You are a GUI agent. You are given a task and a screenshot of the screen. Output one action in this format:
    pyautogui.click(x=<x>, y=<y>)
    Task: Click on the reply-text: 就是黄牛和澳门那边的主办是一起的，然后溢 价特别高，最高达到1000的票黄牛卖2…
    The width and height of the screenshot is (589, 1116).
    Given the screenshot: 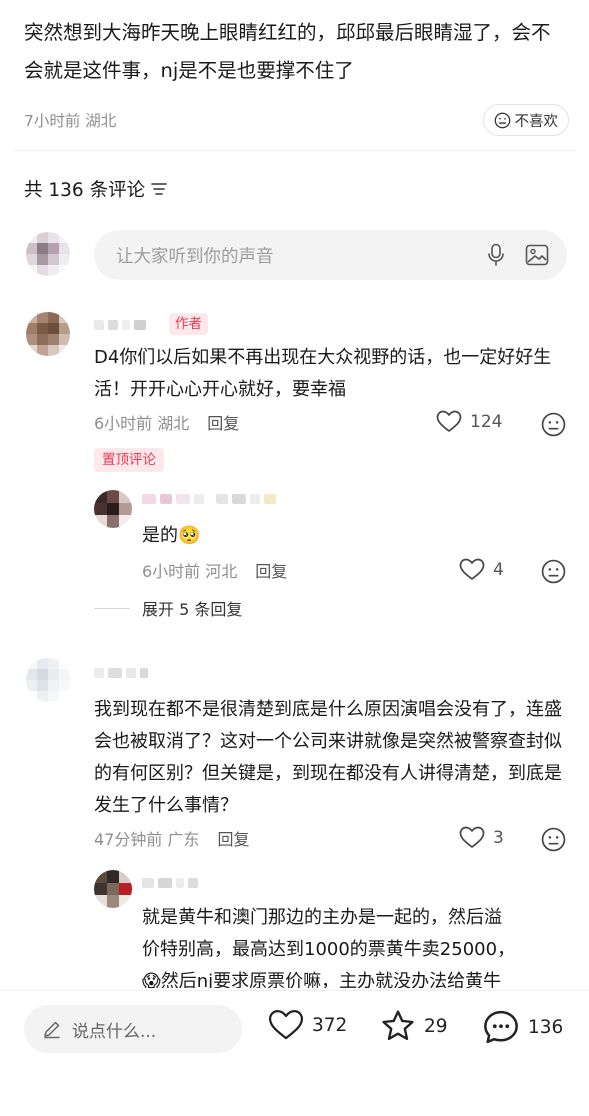 What is the action you would take?
    pyautogui.click(x=354, y=945)
    